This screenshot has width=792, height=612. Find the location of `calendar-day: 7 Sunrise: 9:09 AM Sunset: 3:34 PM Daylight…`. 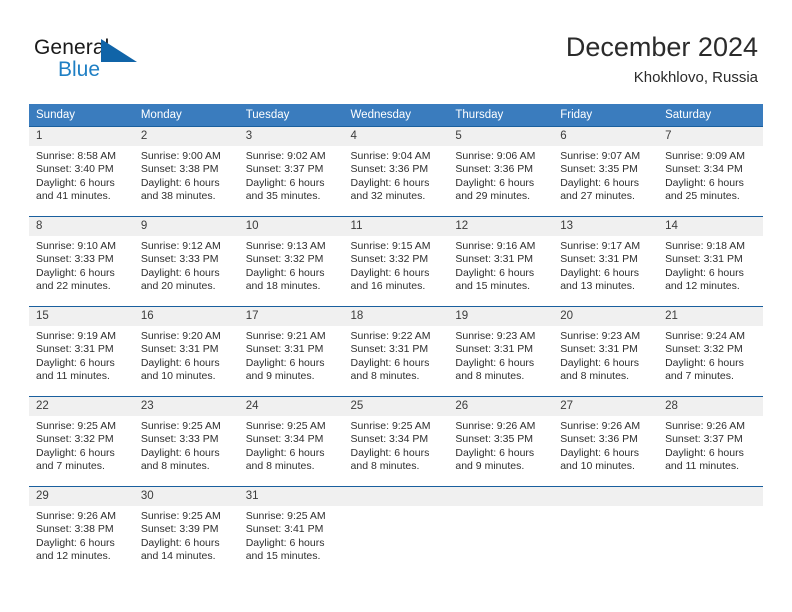

calendar-day: 7 Sunrise: 9:09 AM Sunset: 3:34 PM Daylight… is located at coordinates (710, 168).